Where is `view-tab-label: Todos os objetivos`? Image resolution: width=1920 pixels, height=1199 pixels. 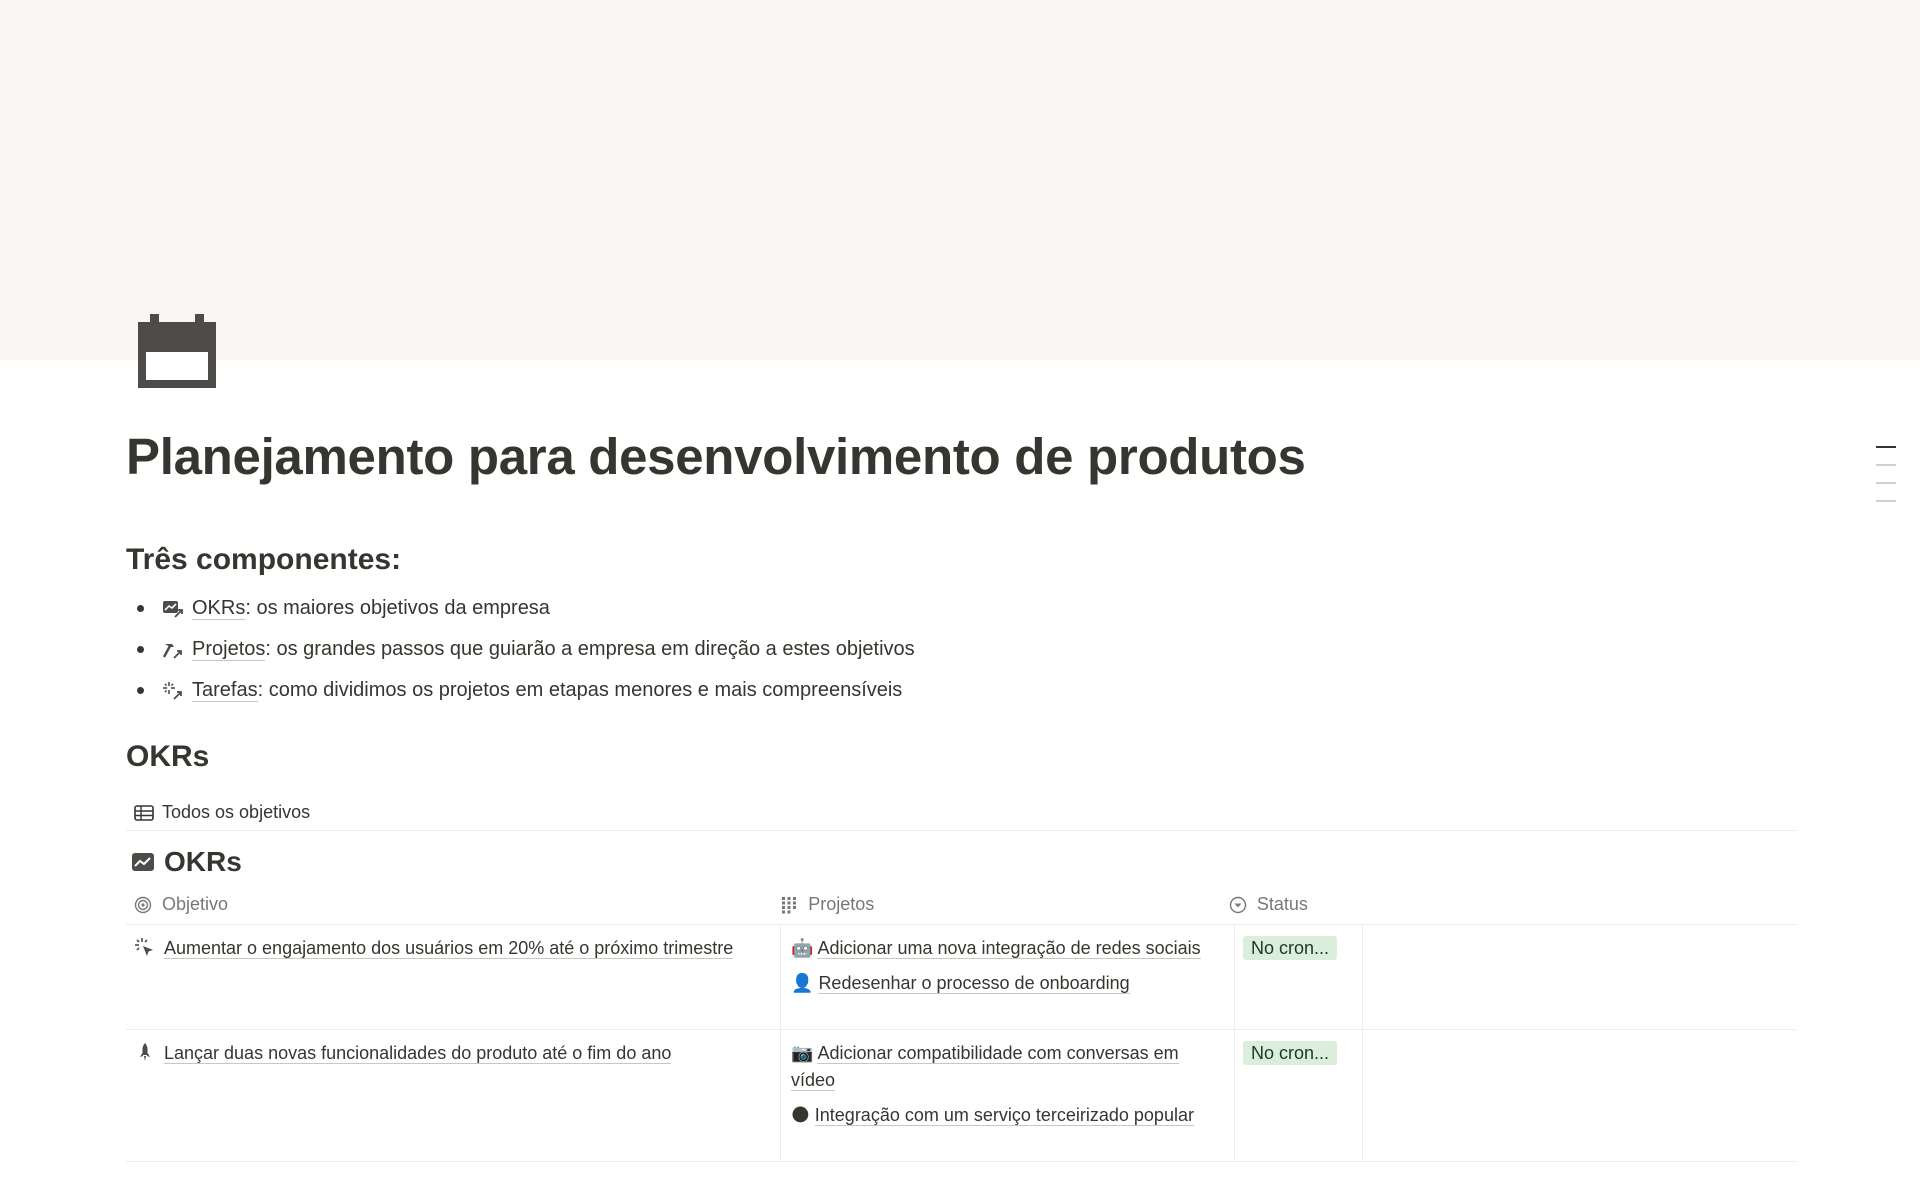
view-tab-label: Todos os objetivos is located at coordinates (236, 812).